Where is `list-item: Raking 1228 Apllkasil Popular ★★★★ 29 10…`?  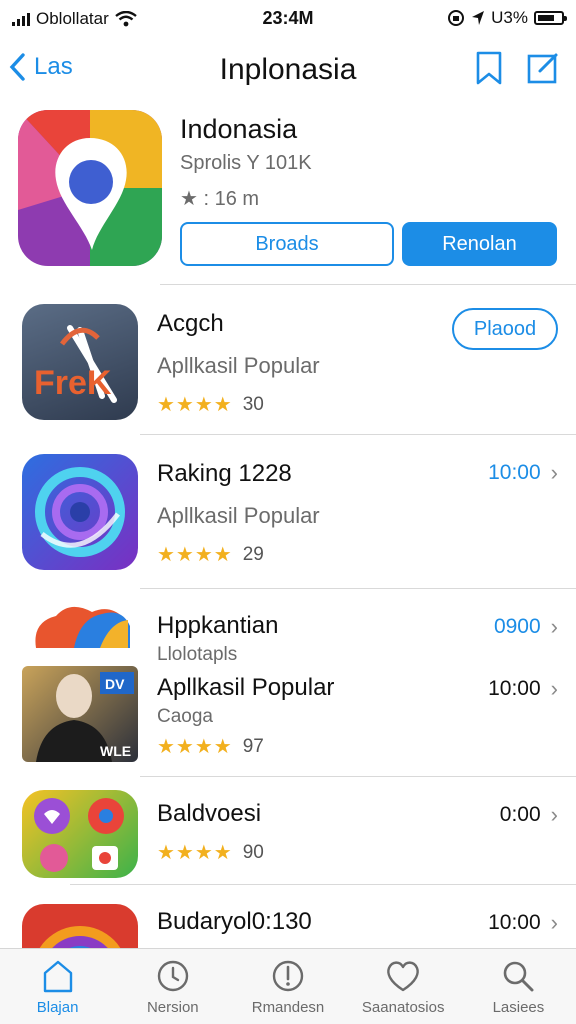
list-item: Raking 1228 Apllkasil Popular ★★★★ 29 10… is located at coordinates (288, 516).